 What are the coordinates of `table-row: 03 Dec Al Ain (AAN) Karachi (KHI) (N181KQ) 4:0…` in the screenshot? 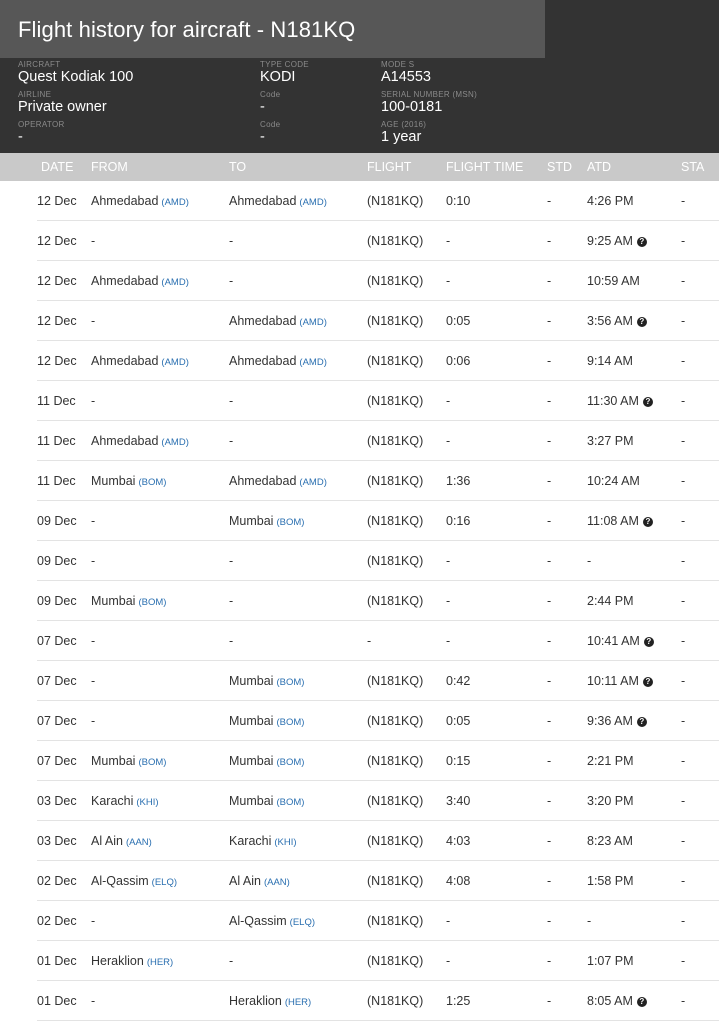 It's located at (359, 841).